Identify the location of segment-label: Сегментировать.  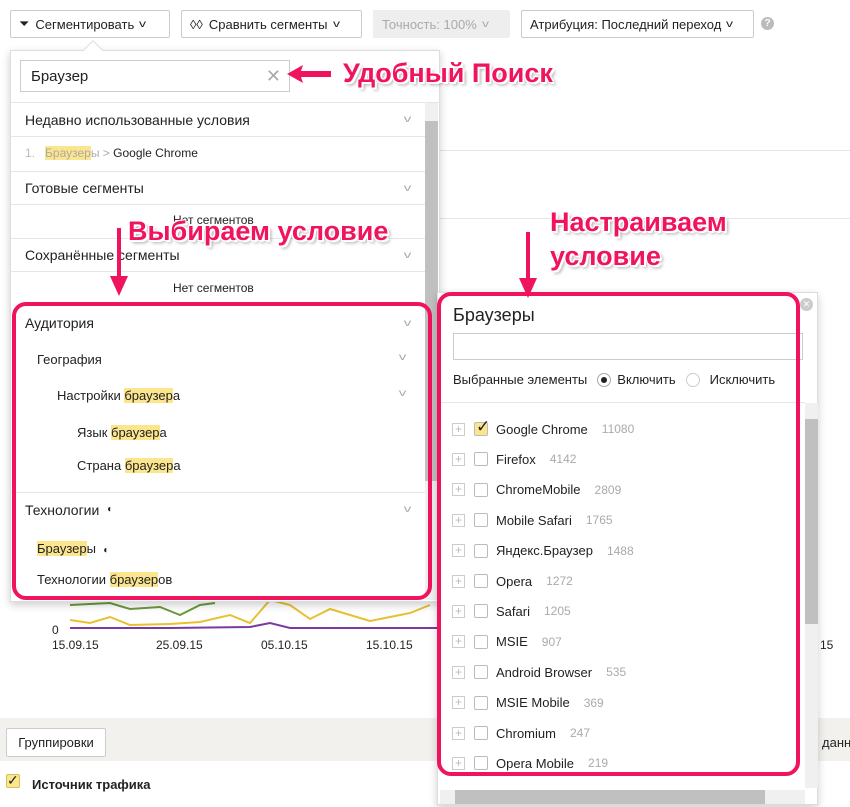
(85, 24).